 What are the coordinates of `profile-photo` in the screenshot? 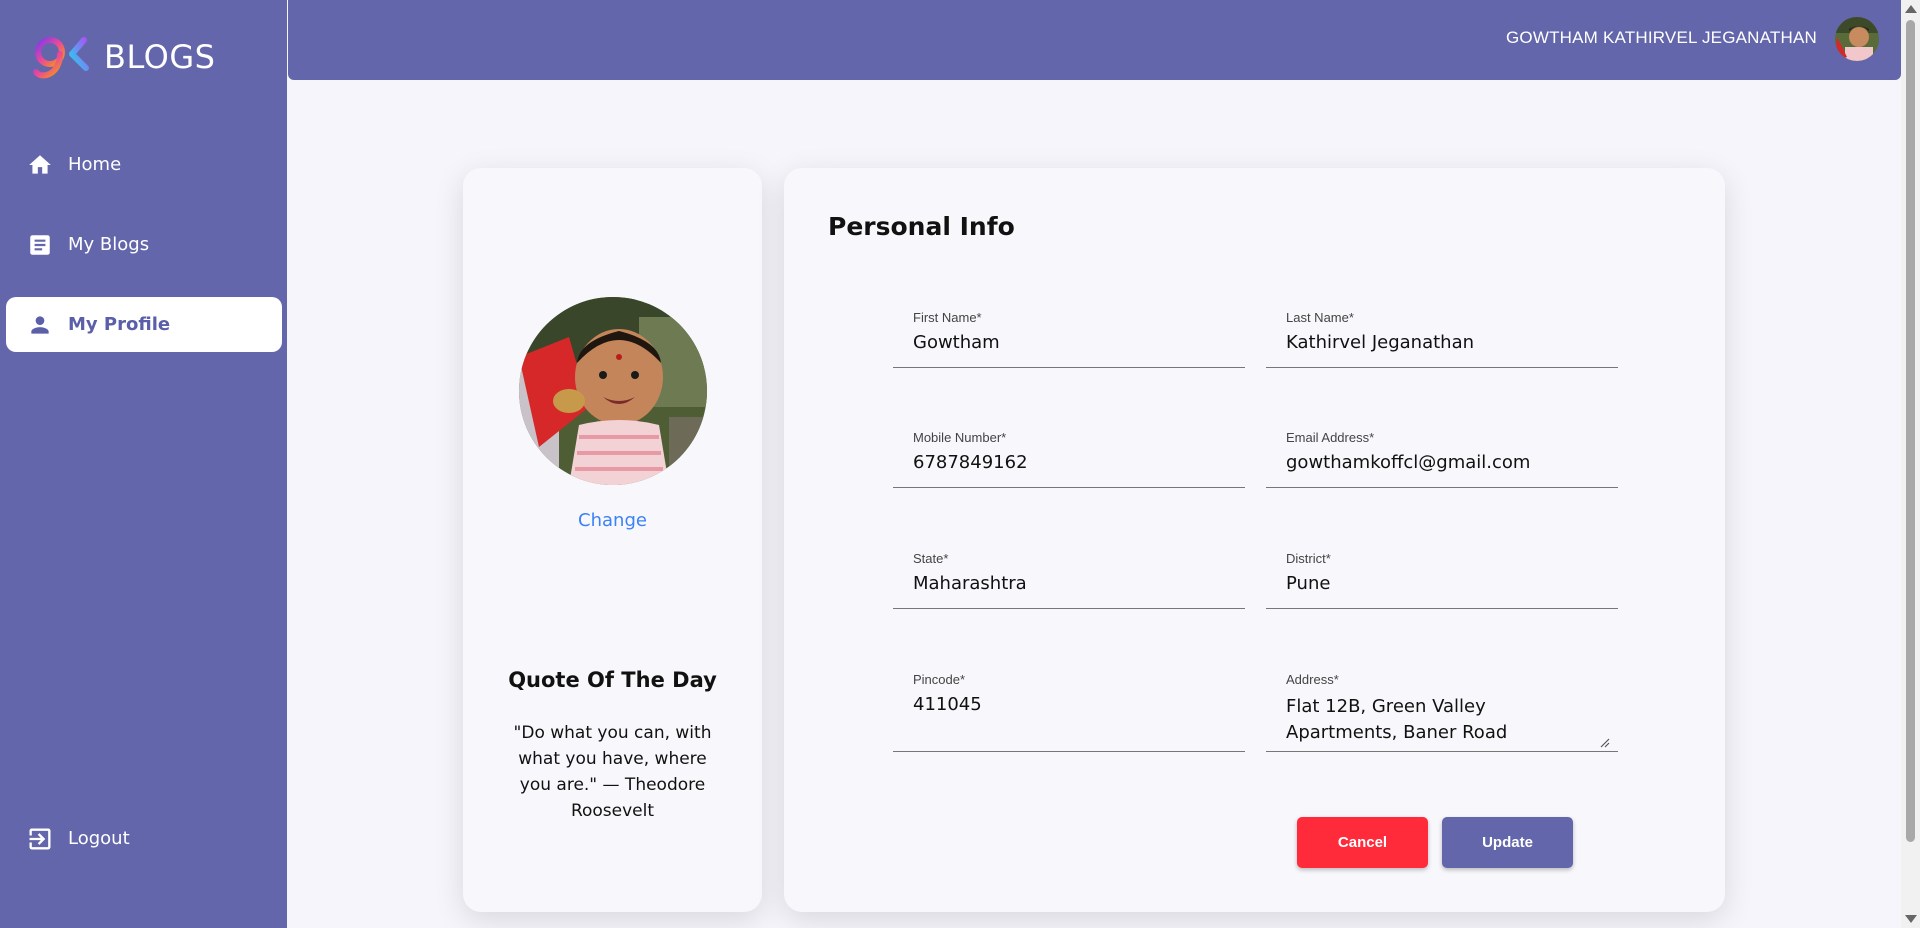 It's located at (613, 391).